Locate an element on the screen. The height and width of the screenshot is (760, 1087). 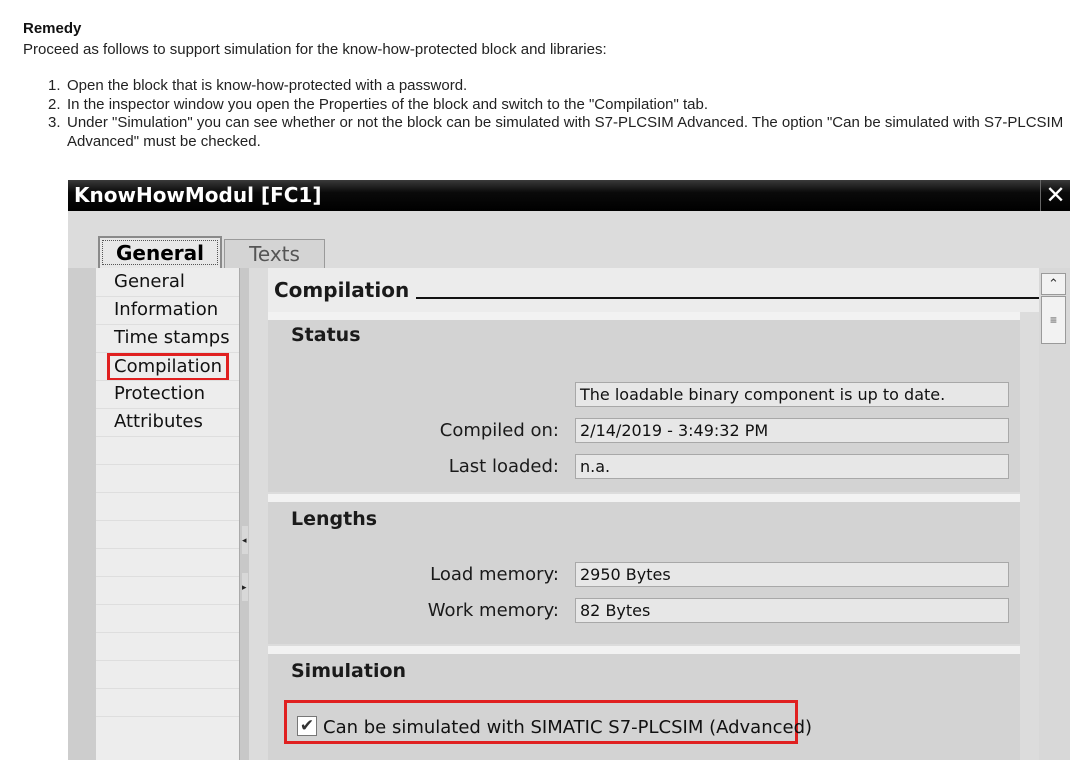
tab-bar: General Texts is located at coordinates (569, 240).